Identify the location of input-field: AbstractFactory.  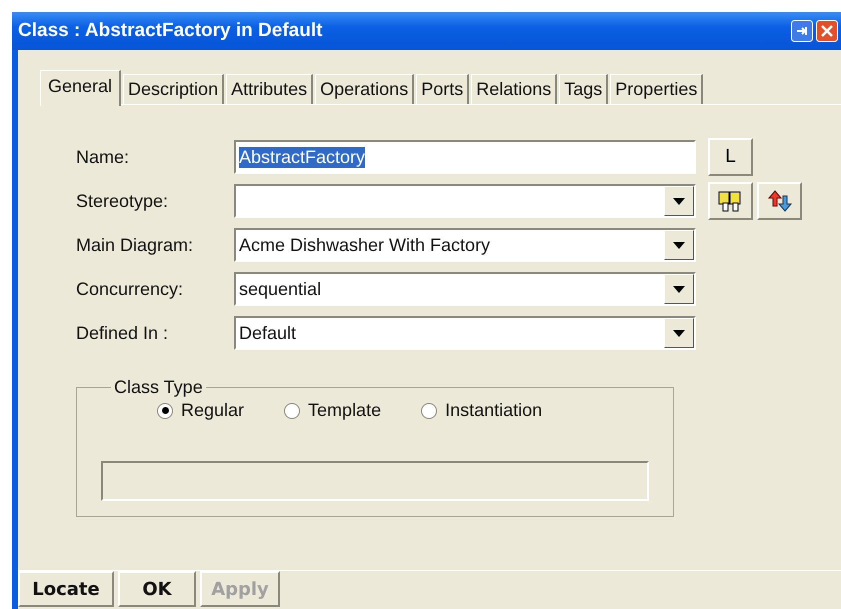
(465, 157).